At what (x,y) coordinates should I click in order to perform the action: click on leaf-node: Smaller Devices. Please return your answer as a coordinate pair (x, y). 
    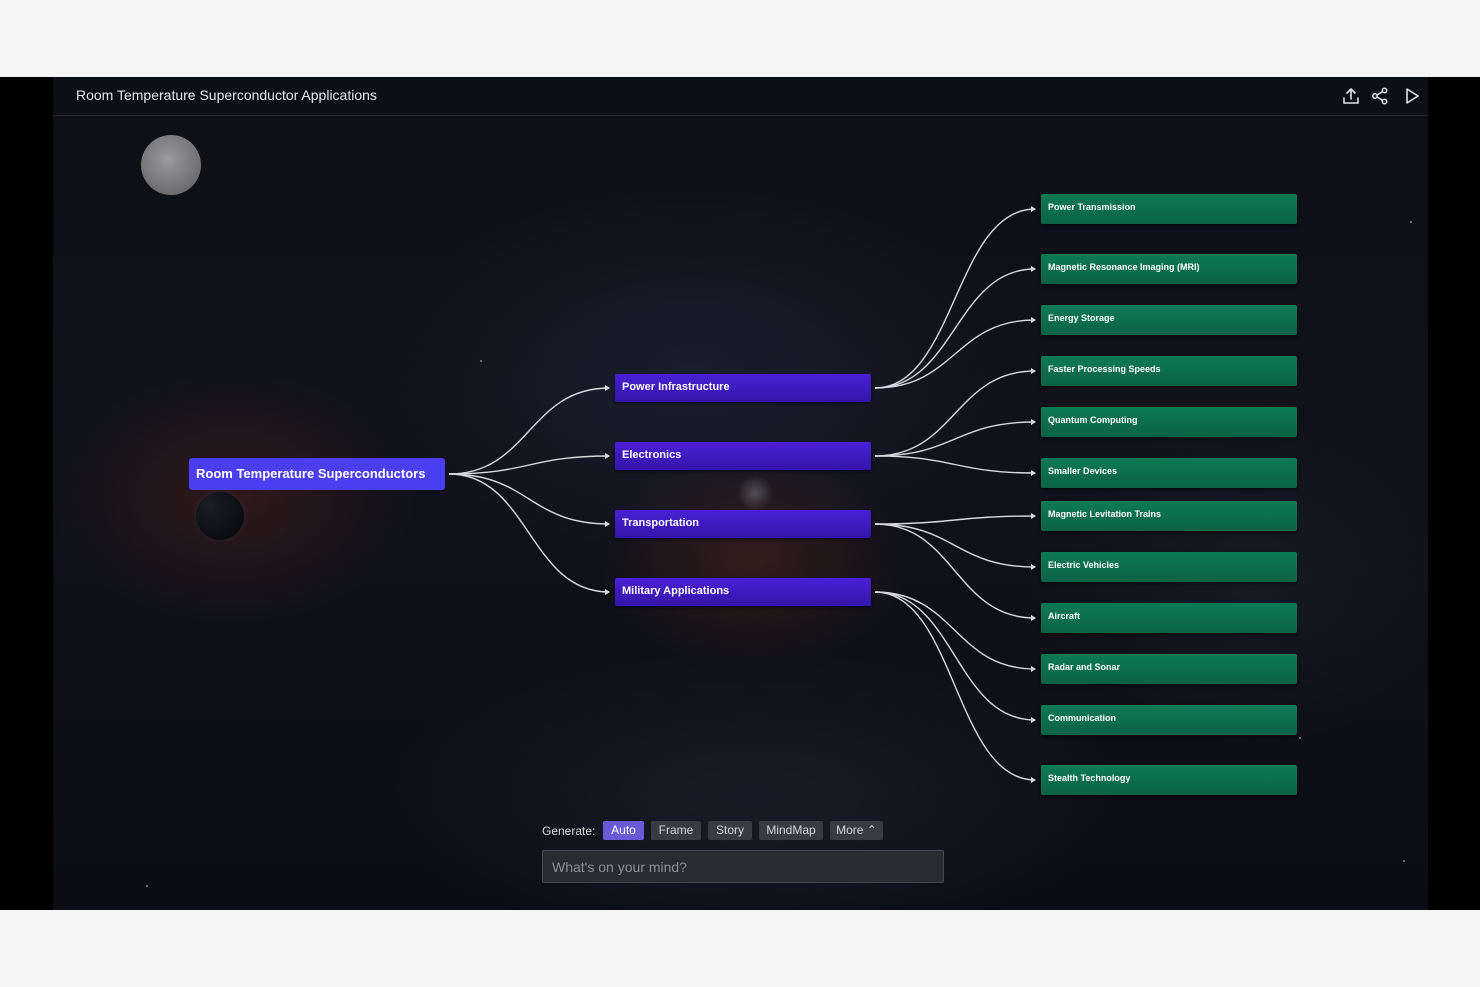
    Looking at the image, I should click on (1169, 473).